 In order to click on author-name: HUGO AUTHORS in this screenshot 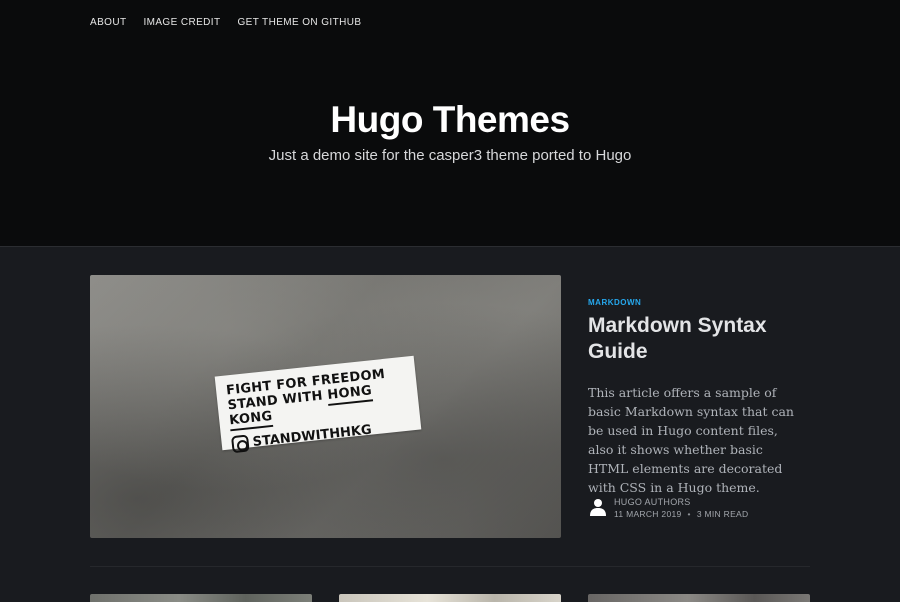, I will do `click(652, 502)`.